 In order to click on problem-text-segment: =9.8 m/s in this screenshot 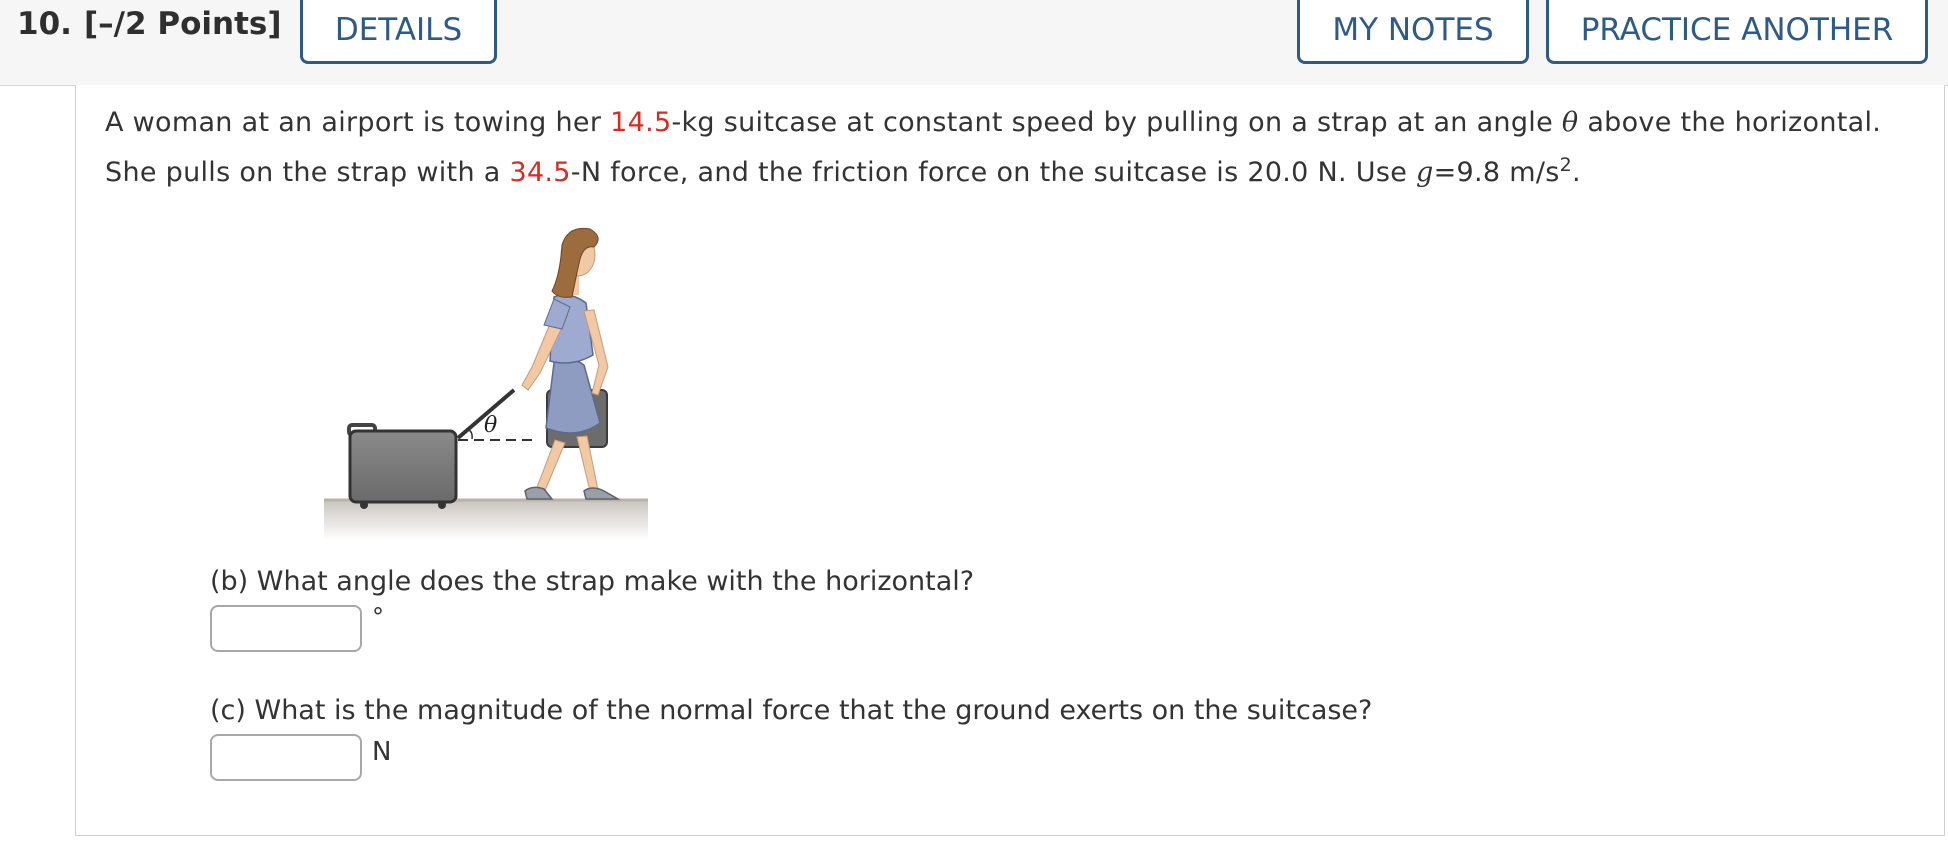, I will do `click(1496, 172)`.